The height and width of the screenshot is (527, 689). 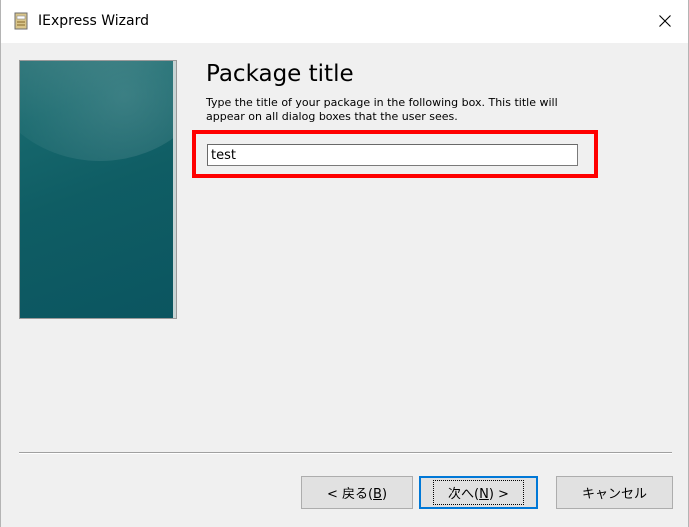 What do you see at coordinates (392, 155) in the screenshot?
I see `package-title-input` at bounding box center [392, 155].